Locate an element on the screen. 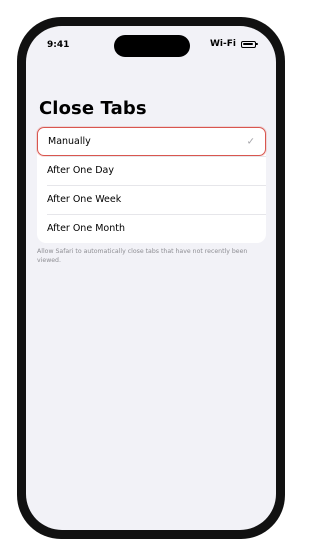 The width and height of the screenshot is (320, 557). option-label: After One Month is located at coordinates (86, 228).